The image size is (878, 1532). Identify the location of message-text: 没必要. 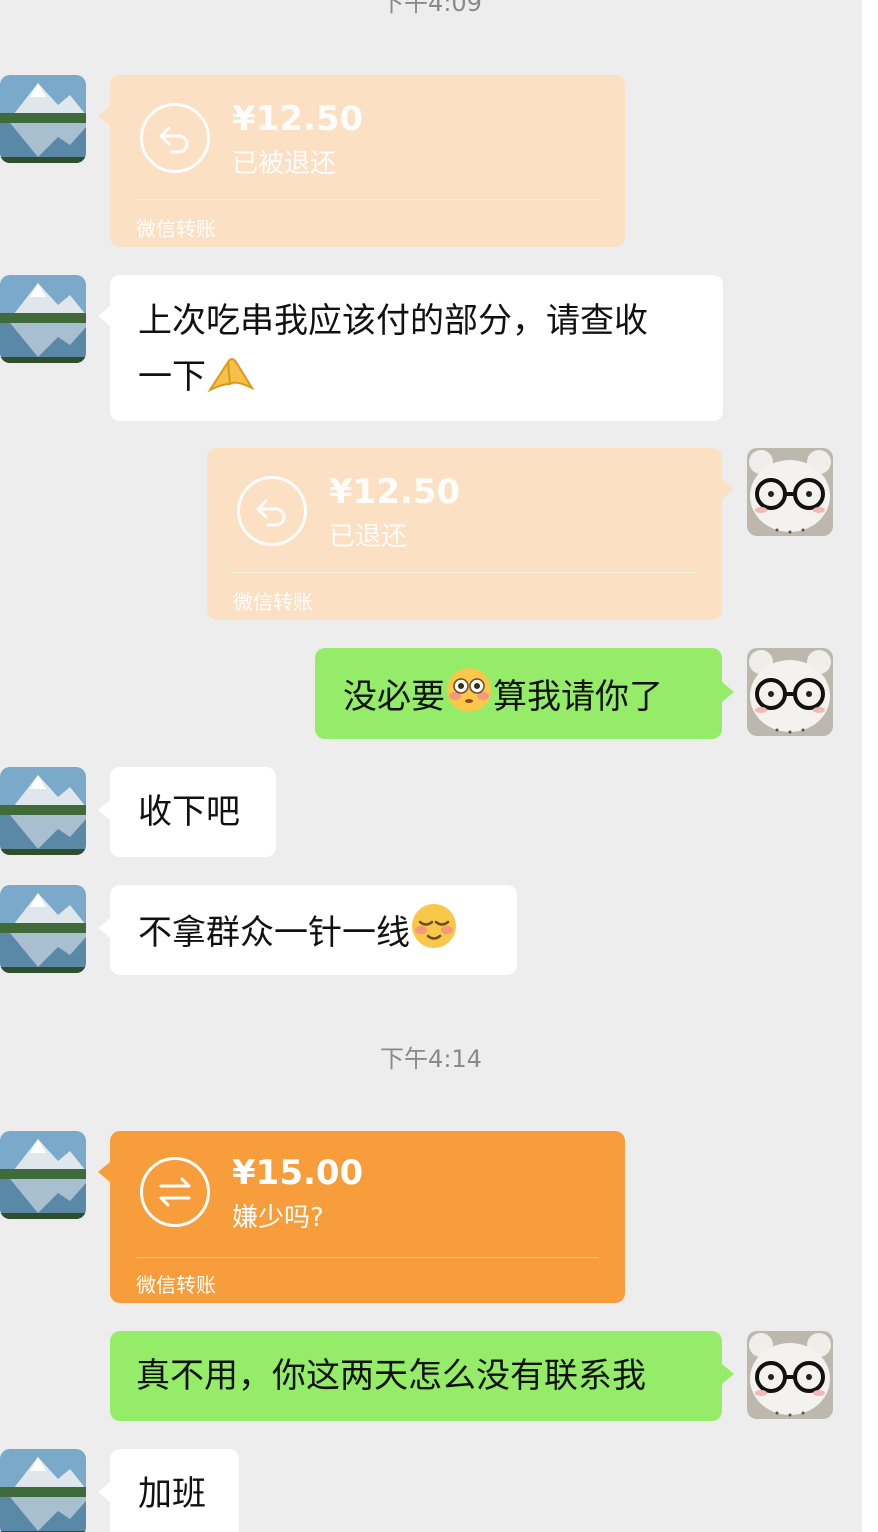
(394, 697).